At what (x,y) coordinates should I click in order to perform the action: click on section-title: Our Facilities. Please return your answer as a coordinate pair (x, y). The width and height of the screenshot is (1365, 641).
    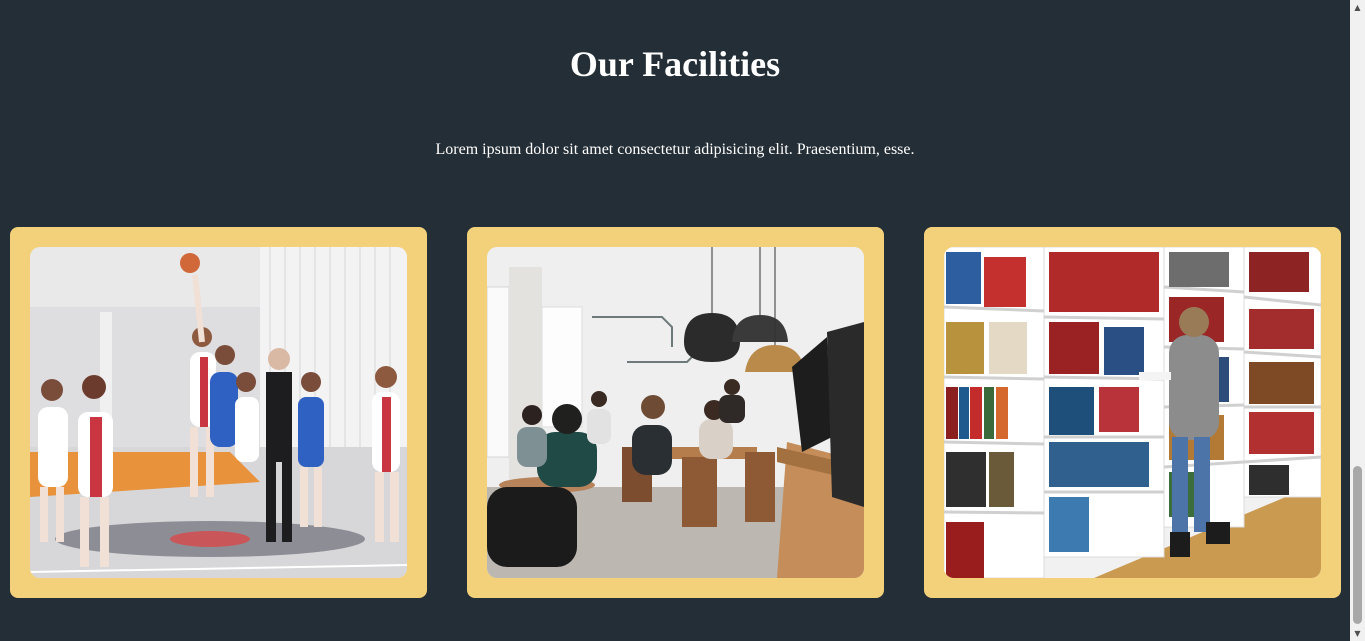
    Looking at the image, I should click on (675, 64).